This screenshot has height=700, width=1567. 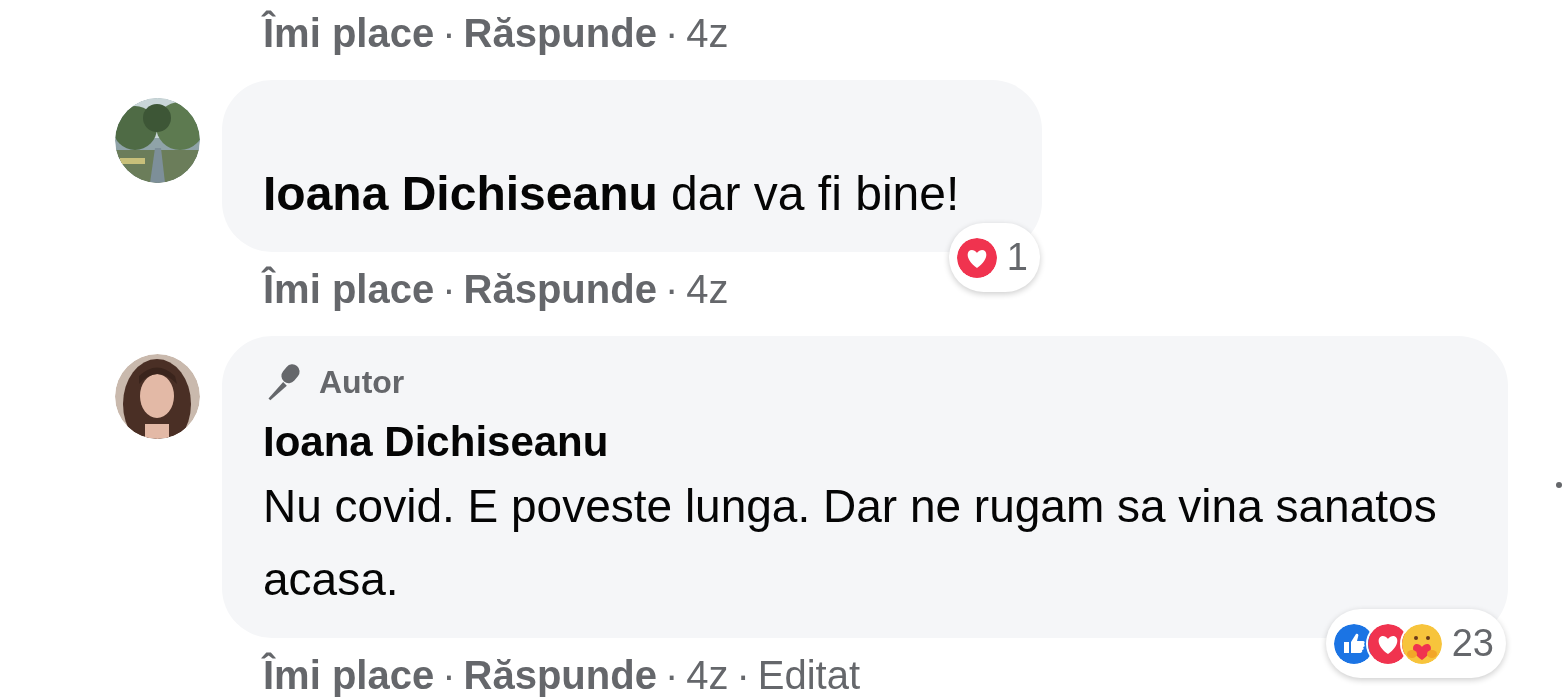 What do you see at coordinates (865, 442) in the screenshot?
I see `author-name: Ioana Dichiseanu` at bounding box center [865, 442].